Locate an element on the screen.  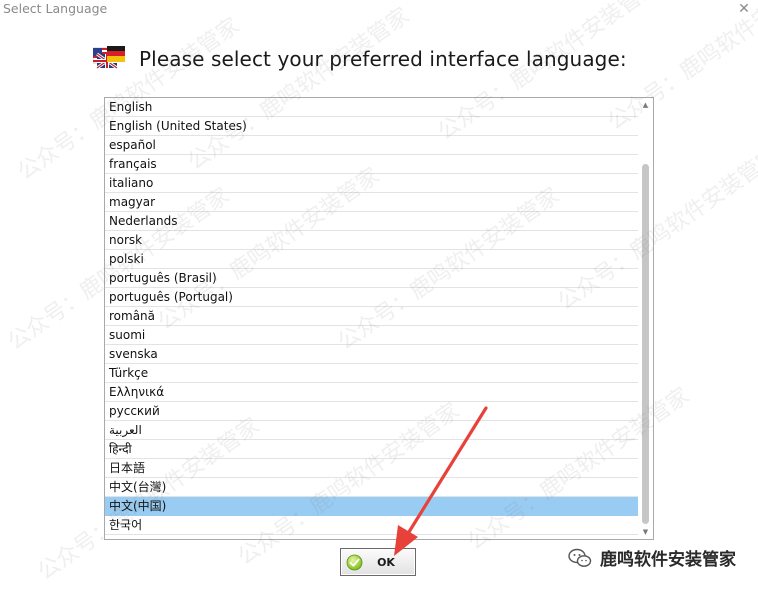
title-bar: Select Language ✕ is located at coordinates (379, 10).